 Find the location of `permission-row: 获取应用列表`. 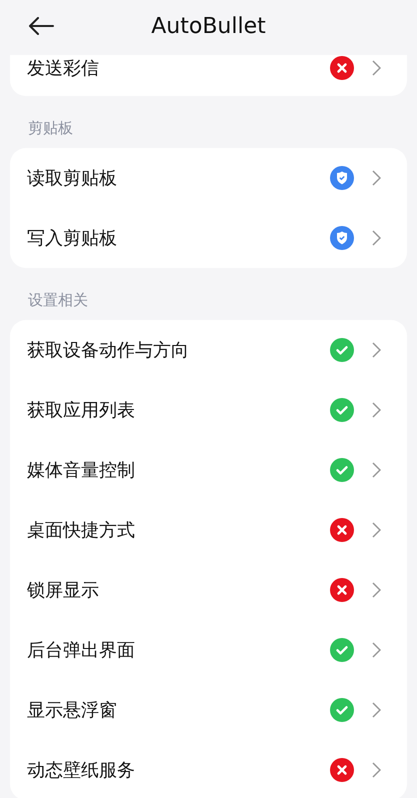

permission-row: 获取应用列表 is located at coordinates (208, 410).